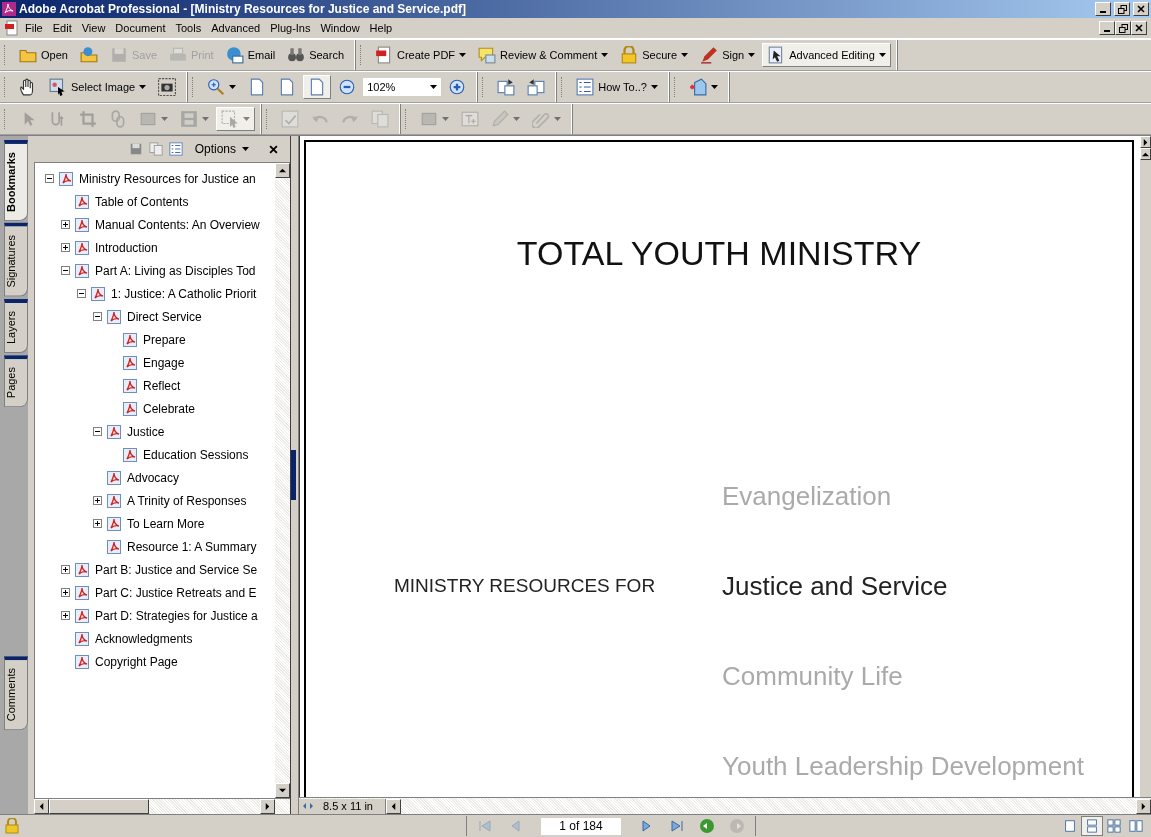  What do you see at coordinates (236, 28) in the screenshot?
I see `menu-item: Advanced` at bounding box center [236, 28].